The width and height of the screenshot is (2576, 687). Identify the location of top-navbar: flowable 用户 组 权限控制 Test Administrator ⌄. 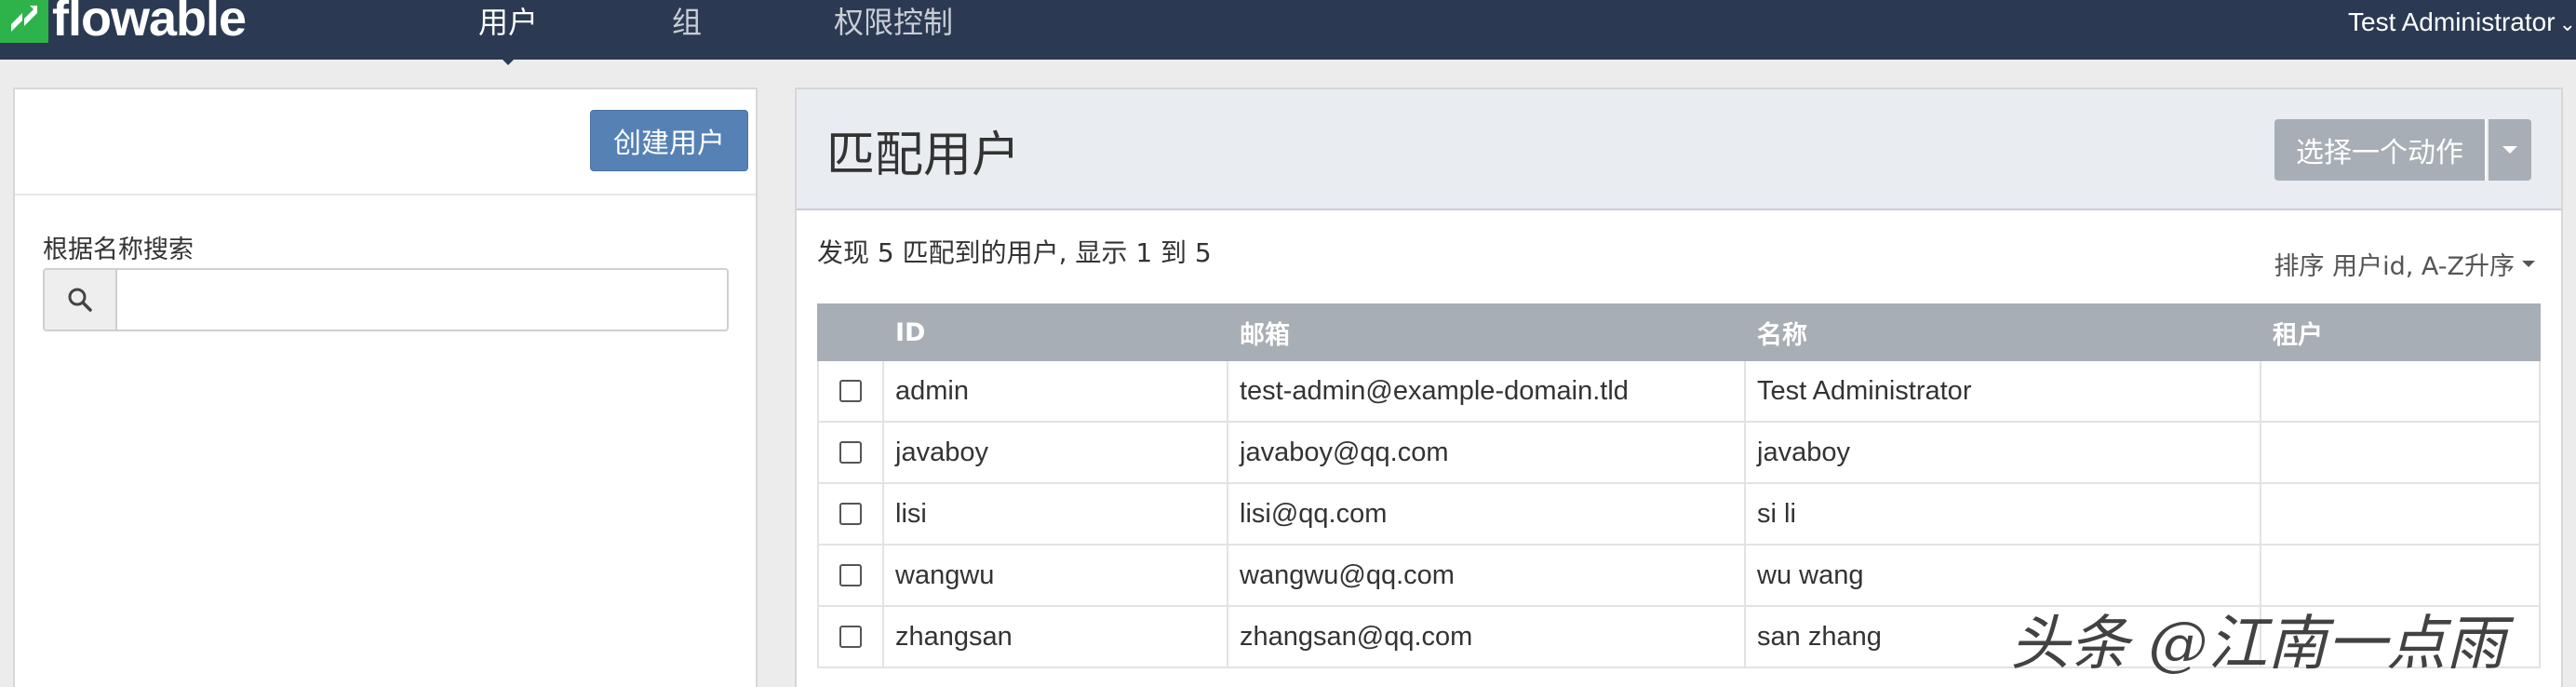
(1288, 30).